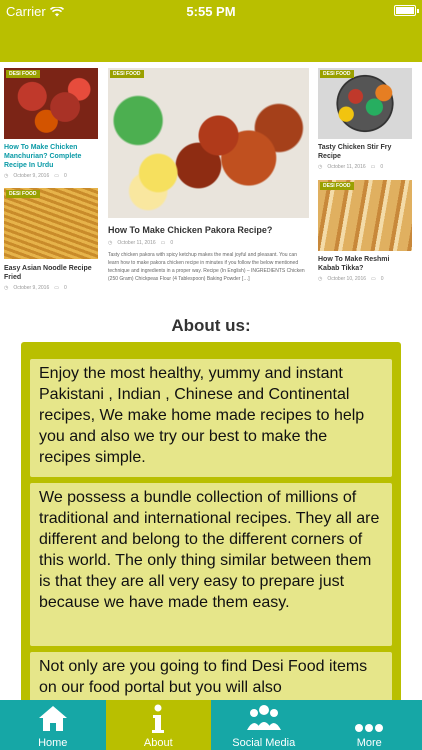  I want to click on status-time: 5:55 PM, so click(211, 11).